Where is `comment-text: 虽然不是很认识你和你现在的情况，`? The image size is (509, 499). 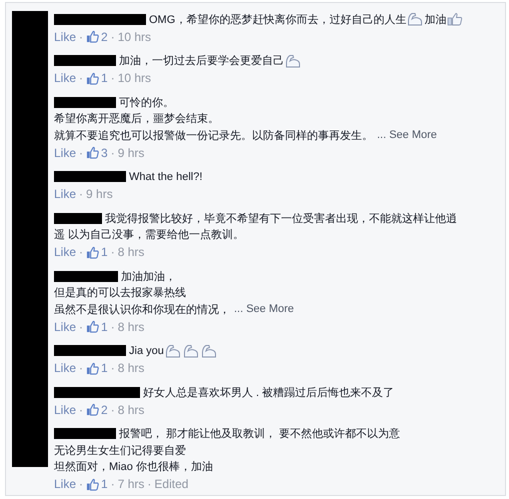 comment-text: 虽然不是很认识你和你现在的情况， is located at coordinates (142, 309).